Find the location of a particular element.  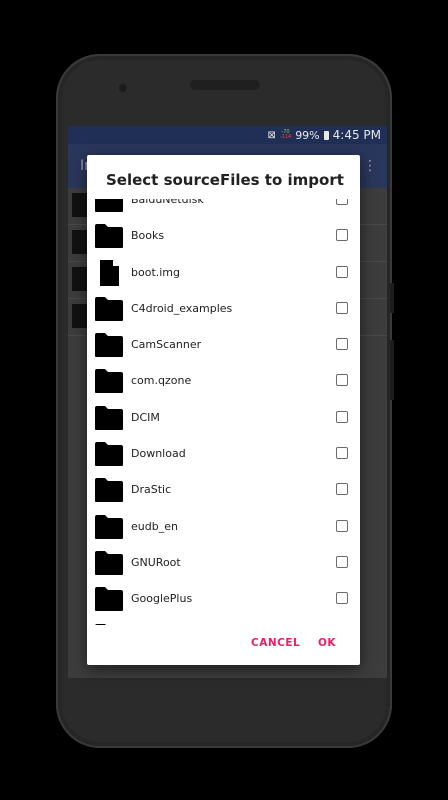

file-list-item: C4droid_examples is located at coordinates (223, 309).